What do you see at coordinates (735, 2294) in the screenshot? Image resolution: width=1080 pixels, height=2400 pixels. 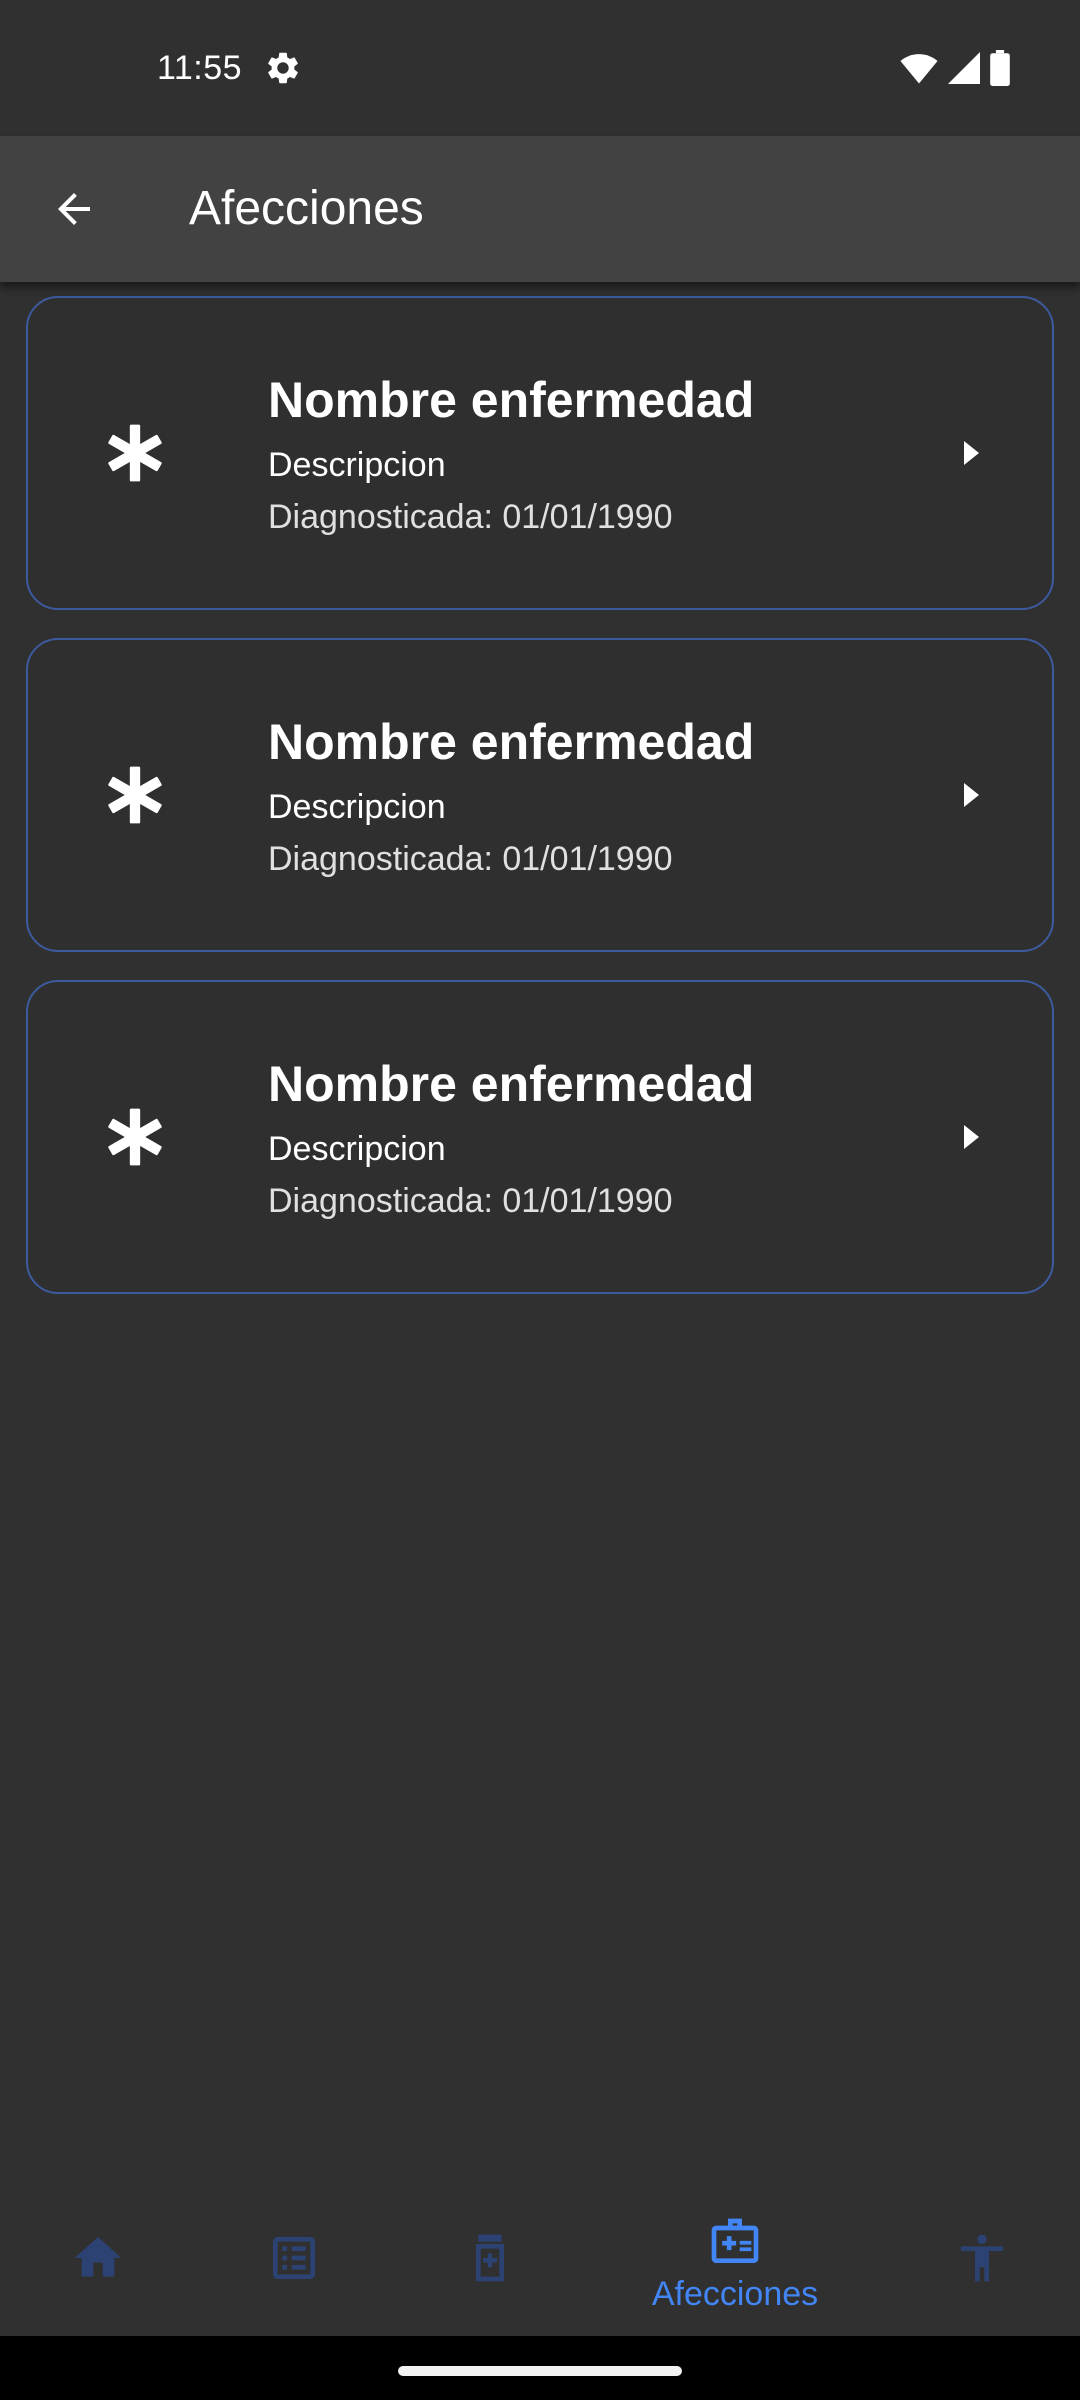 I see `nav-label-afecciones: Afecciones` at bounding box center [735, 2294].